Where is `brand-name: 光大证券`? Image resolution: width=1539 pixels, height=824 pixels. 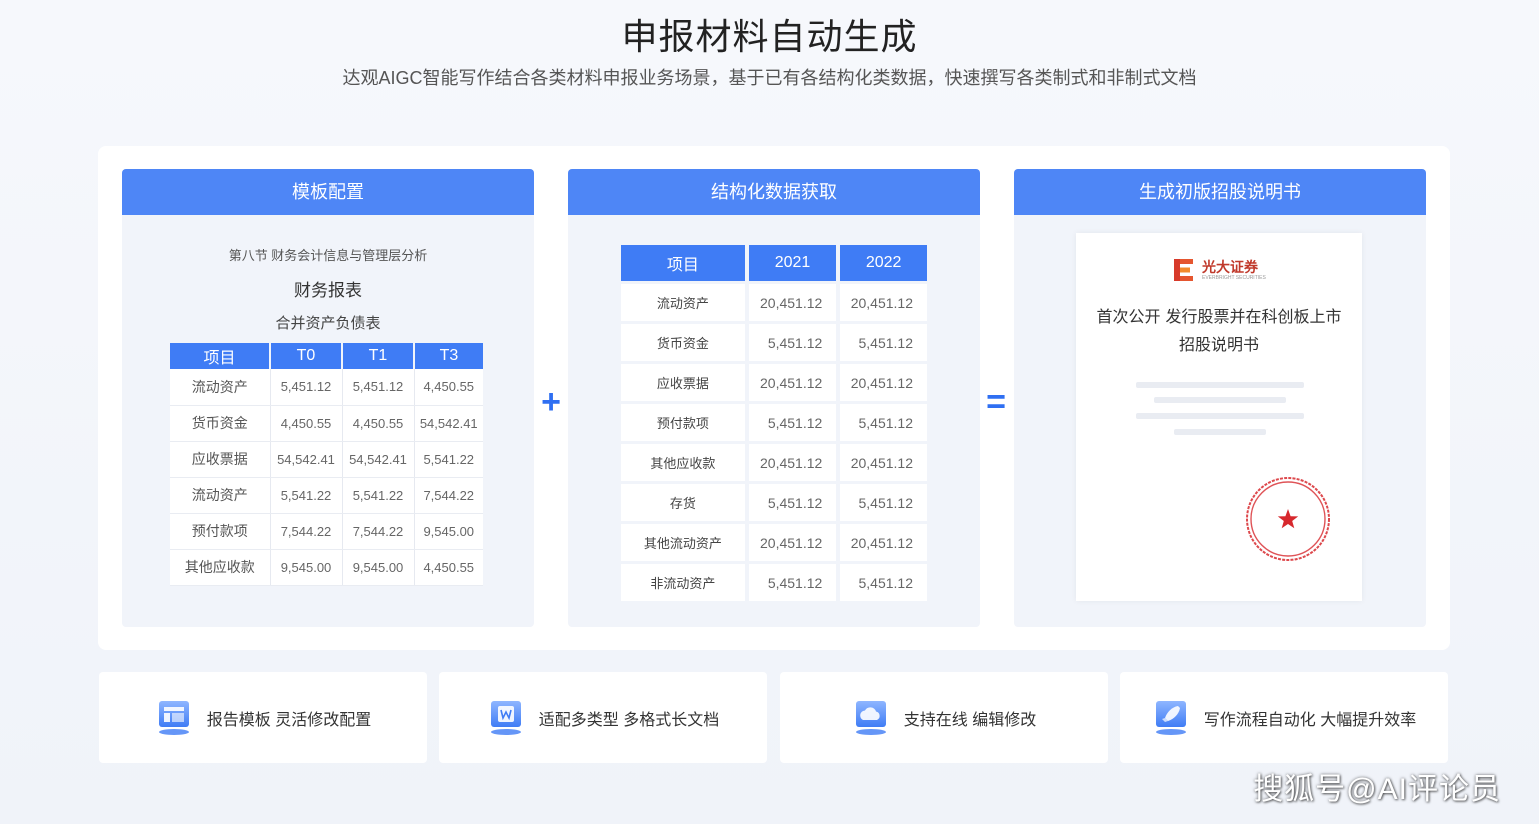
brand-name: 光大证券 is located at coordinates (1230, 267).